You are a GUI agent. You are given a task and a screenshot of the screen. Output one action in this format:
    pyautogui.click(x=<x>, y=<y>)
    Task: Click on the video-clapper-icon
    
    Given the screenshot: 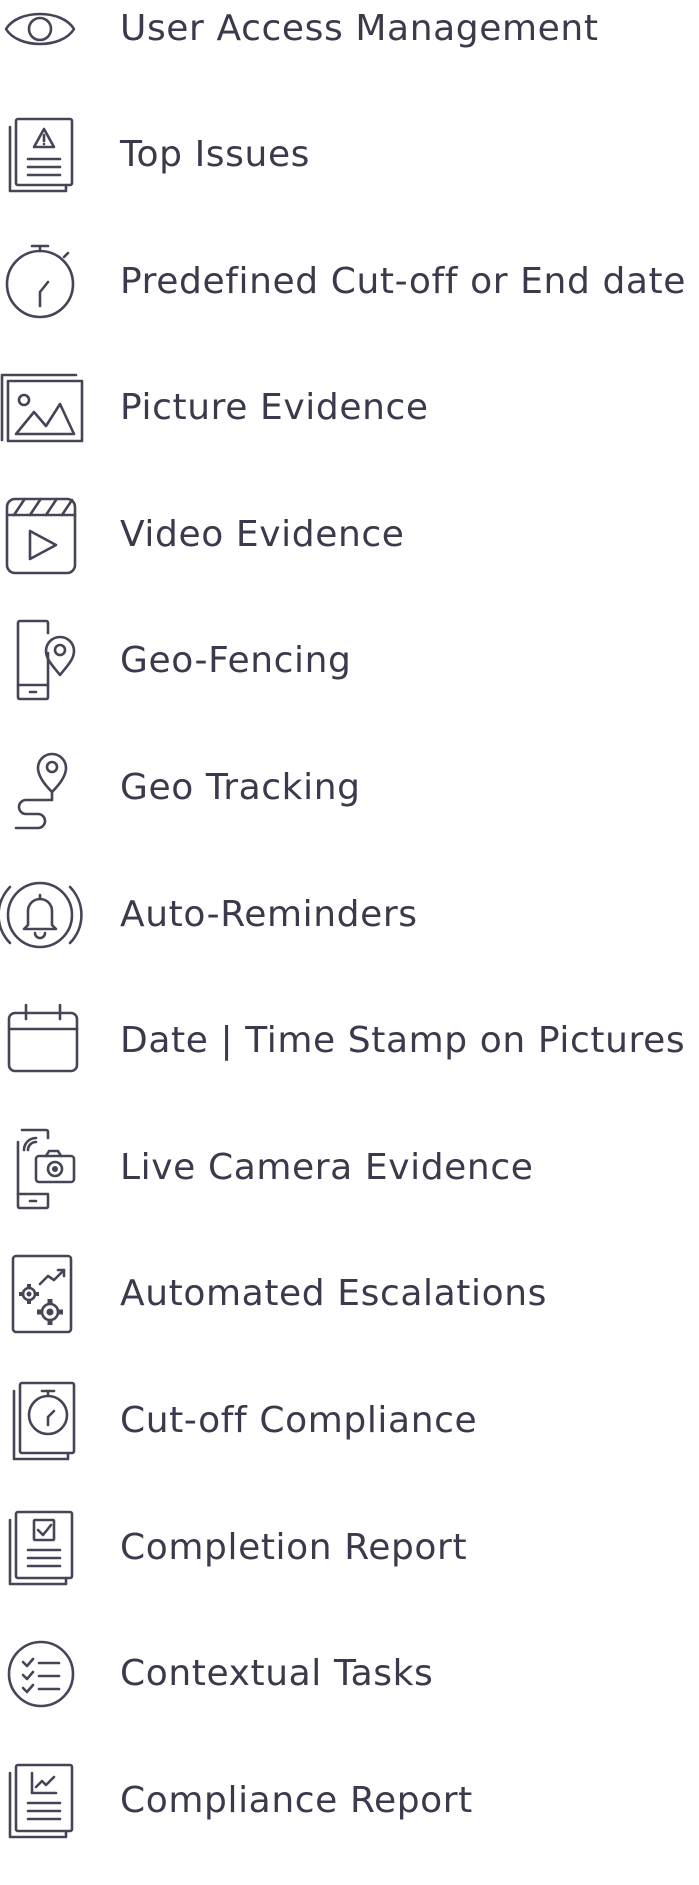 What is the action you would take?
    pyautogui.click(x=43, y=535)
    